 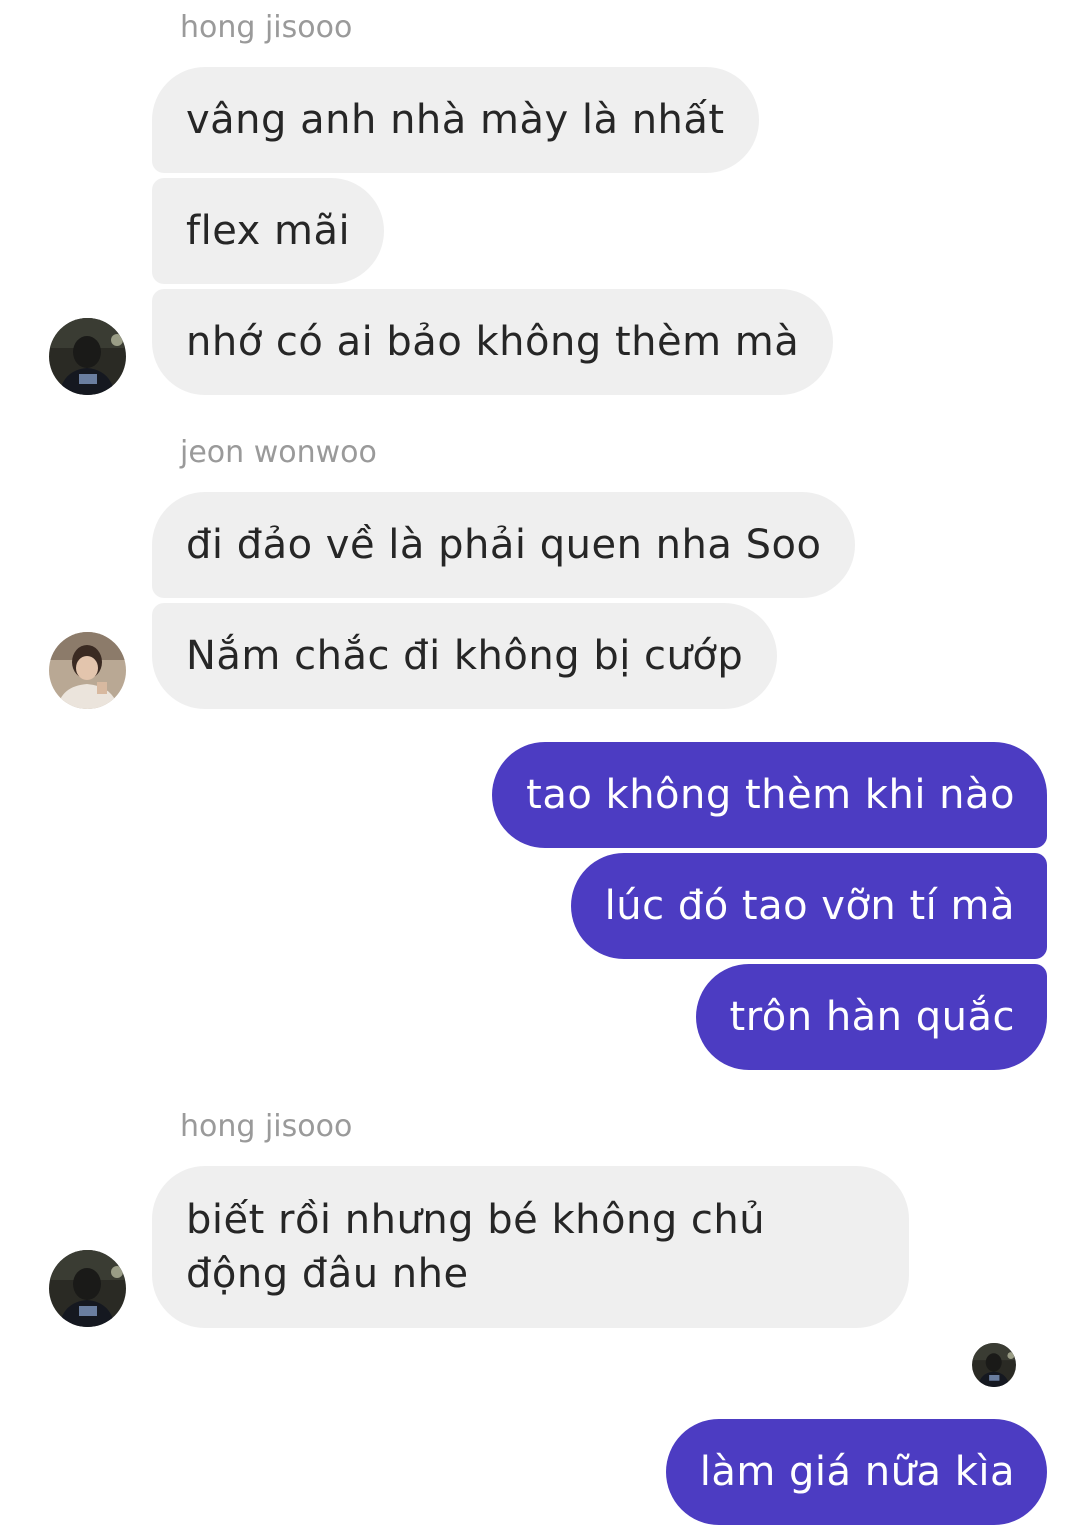 I want to click on avatar-wonwoo-icon, so click(x=87, y=670).